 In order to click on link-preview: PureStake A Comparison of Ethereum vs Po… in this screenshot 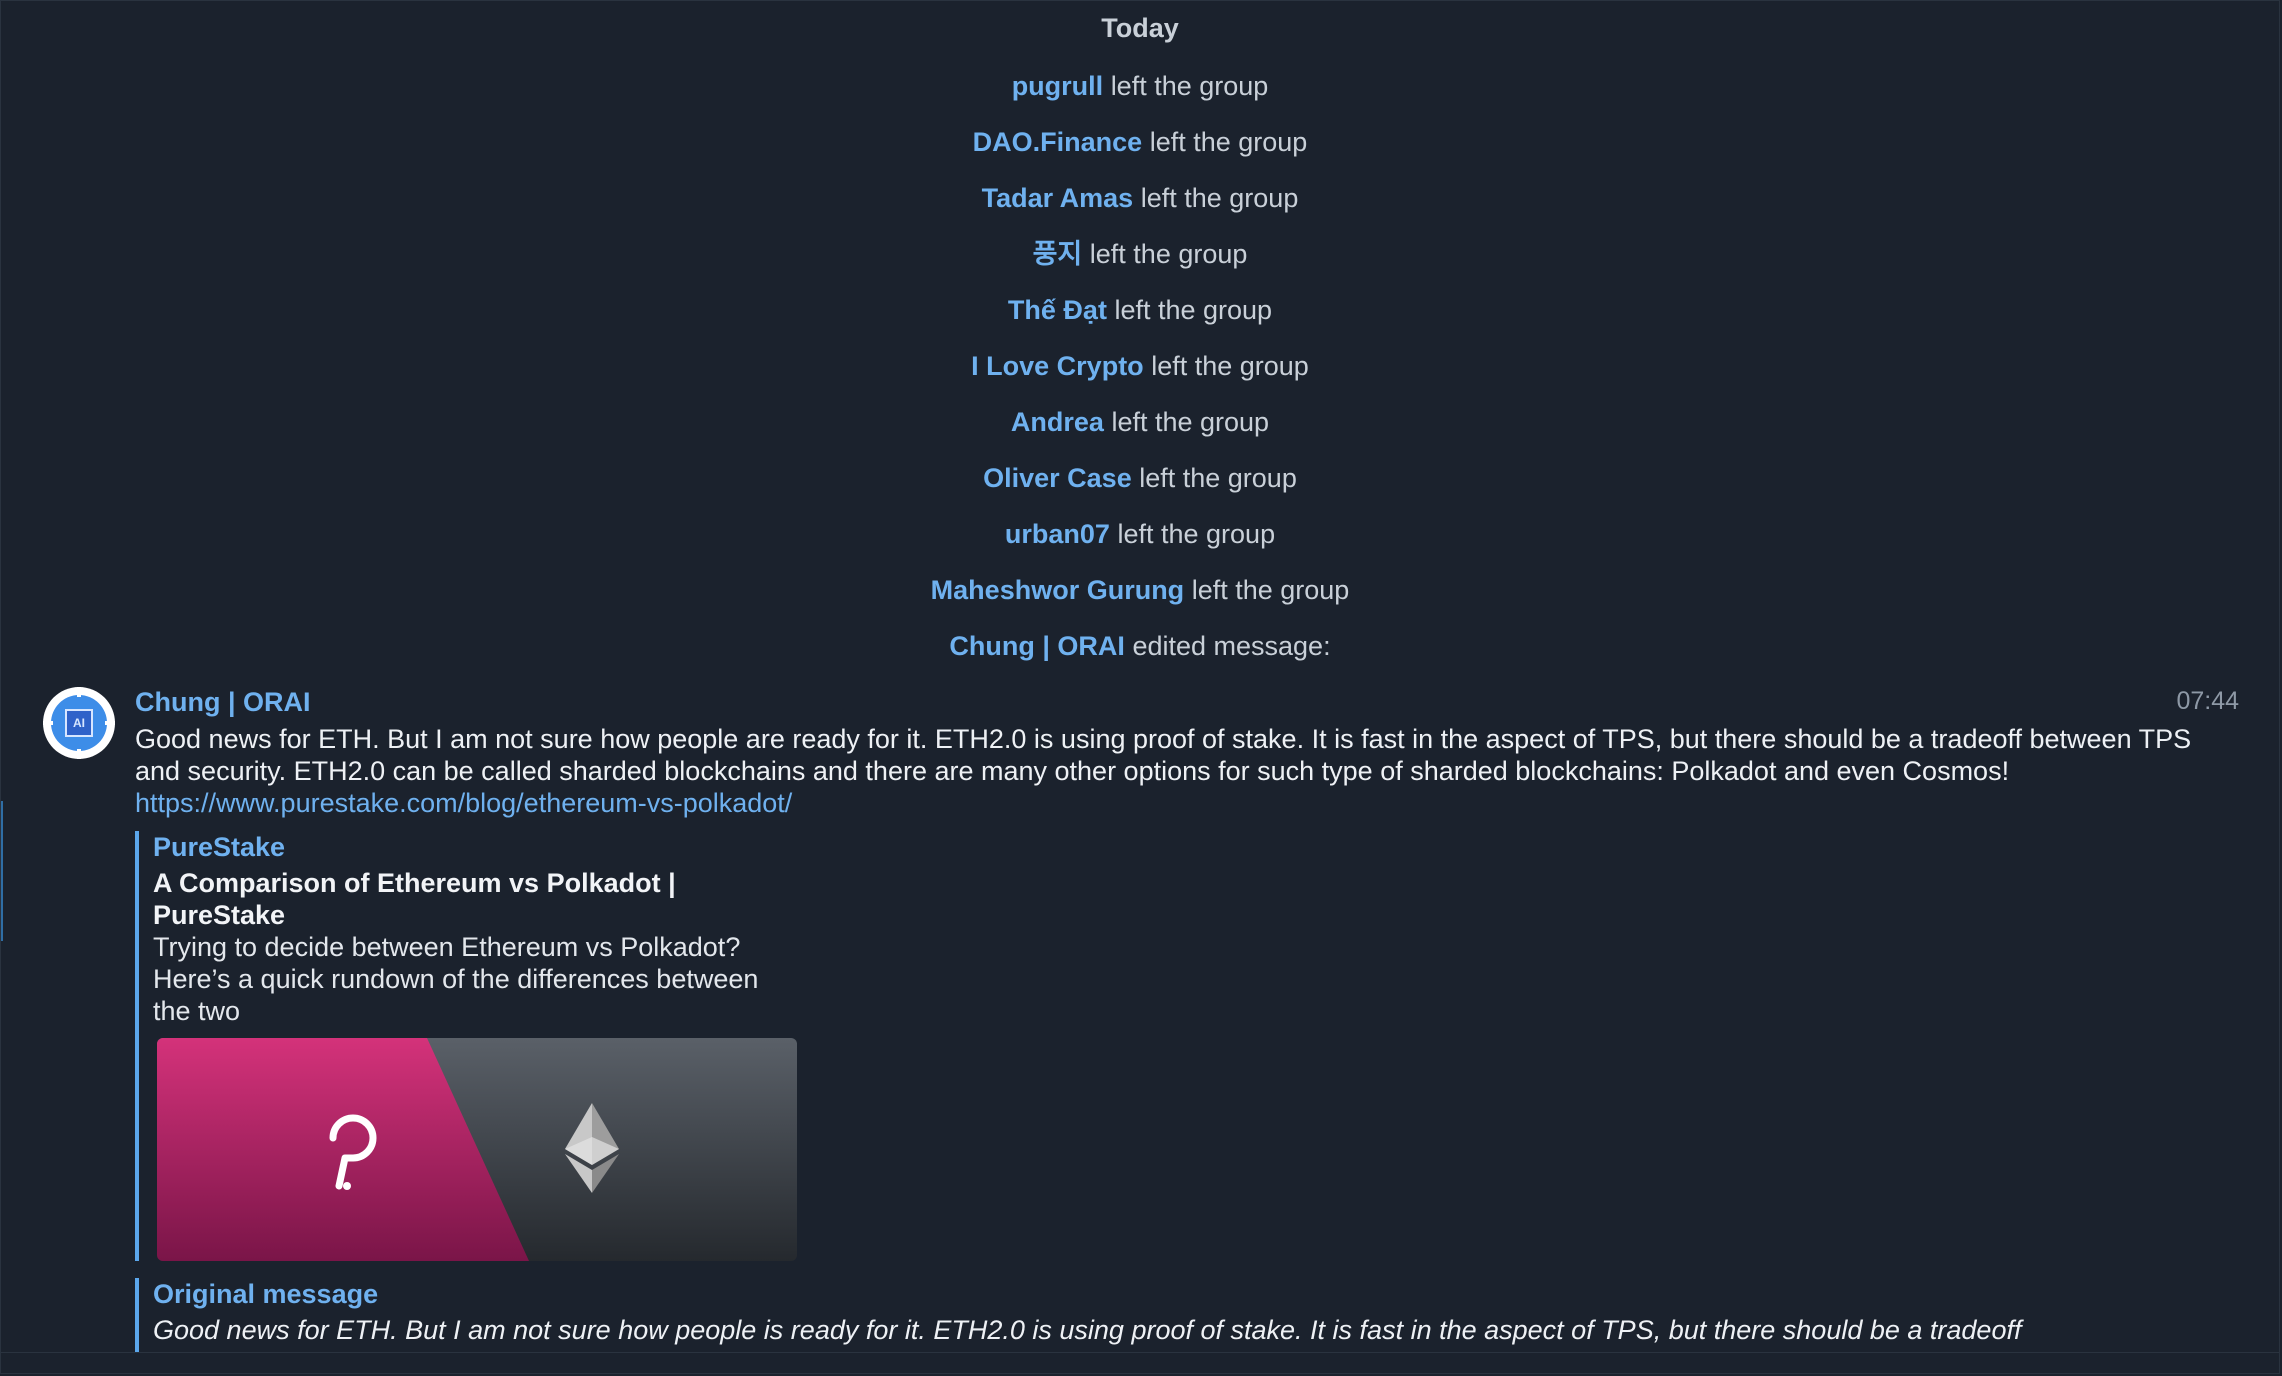, I will do `click(474, 1046)`.